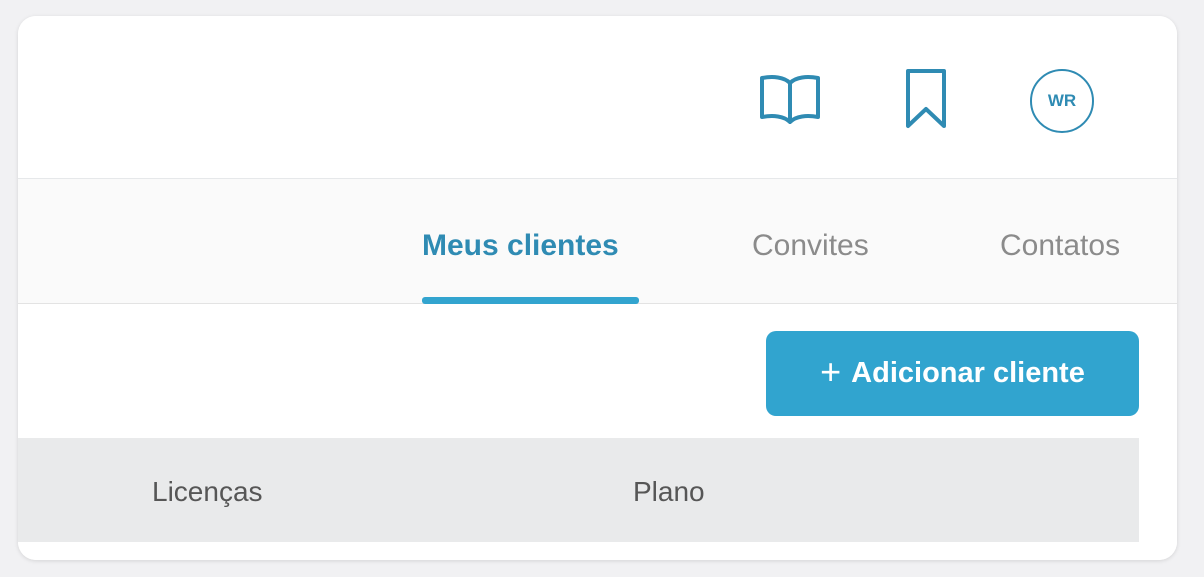  Describe the element at coordinates (968, 373) in the screenshot. I see `add-client-label: Adicionar cliente` at that location.